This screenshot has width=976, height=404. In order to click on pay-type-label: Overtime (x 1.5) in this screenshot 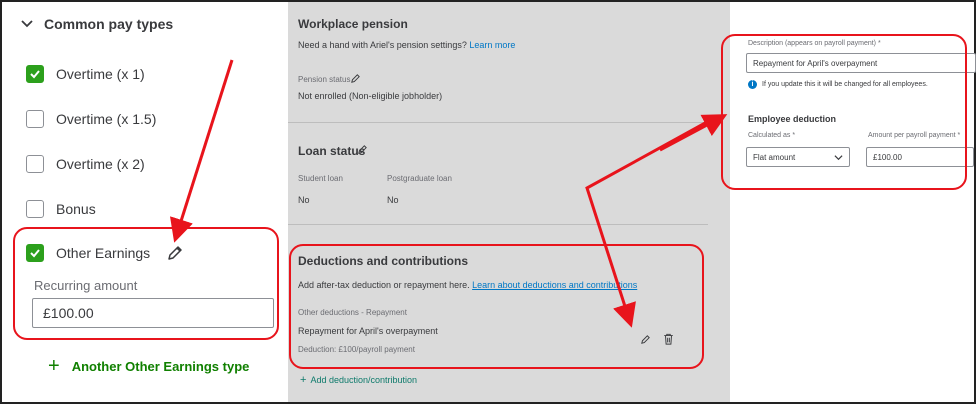, I will do `click(106, 119)`.